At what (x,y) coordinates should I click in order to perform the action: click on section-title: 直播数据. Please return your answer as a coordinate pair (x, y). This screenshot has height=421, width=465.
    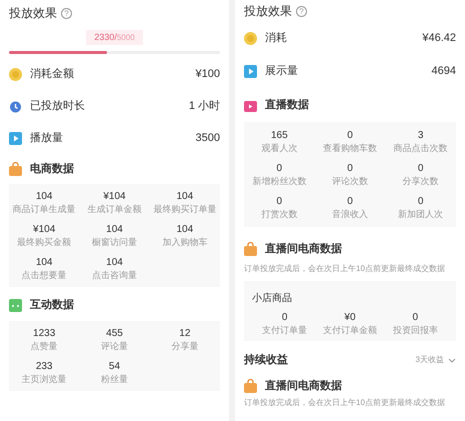
    Looking at the image, I should click on (287, 105).